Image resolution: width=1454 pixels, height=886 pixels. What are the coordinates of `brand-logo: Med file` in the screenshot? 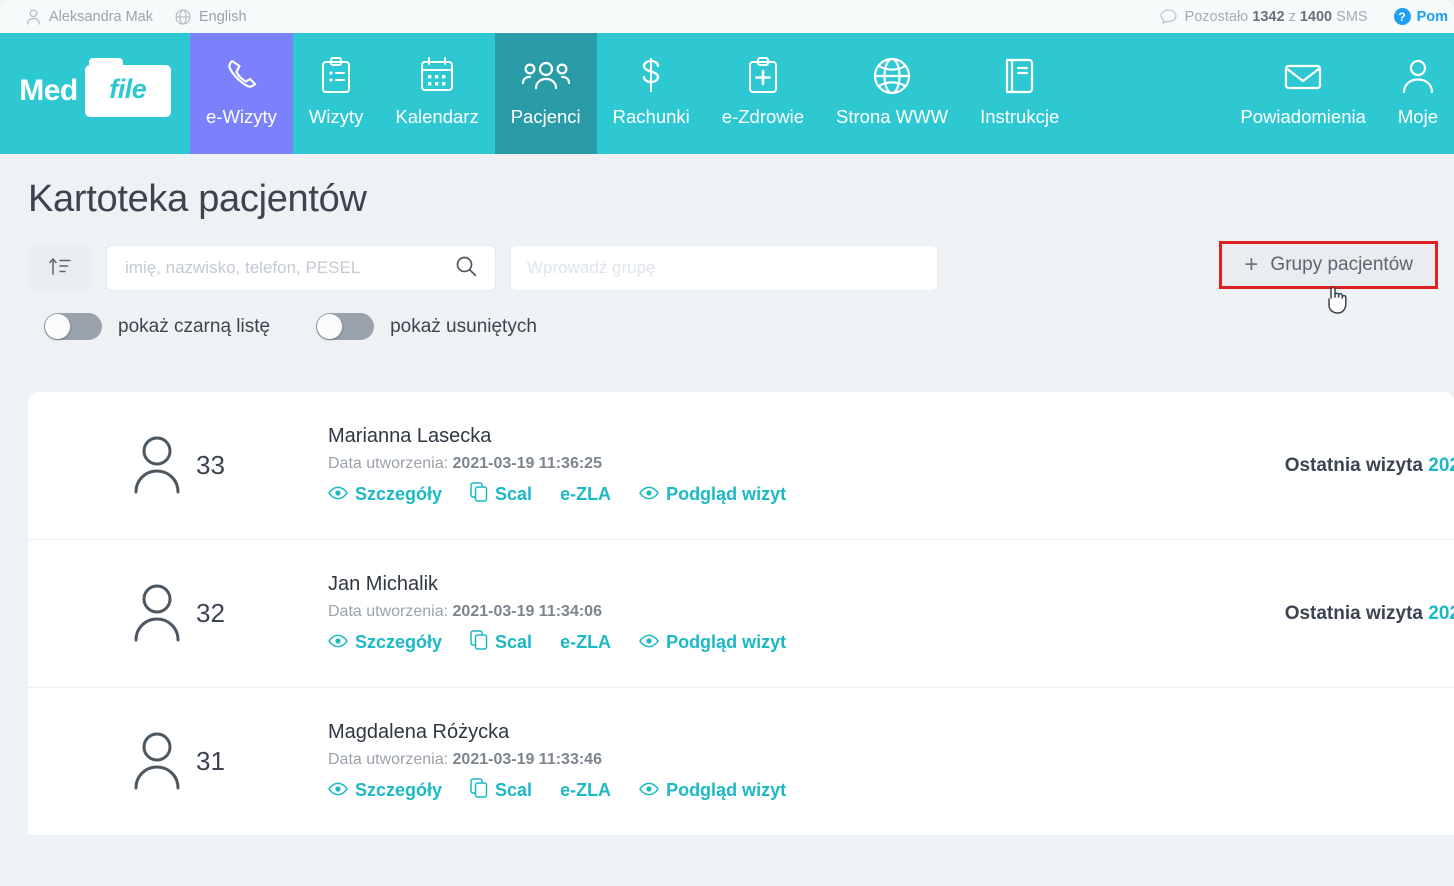 It's located at (95, 93).